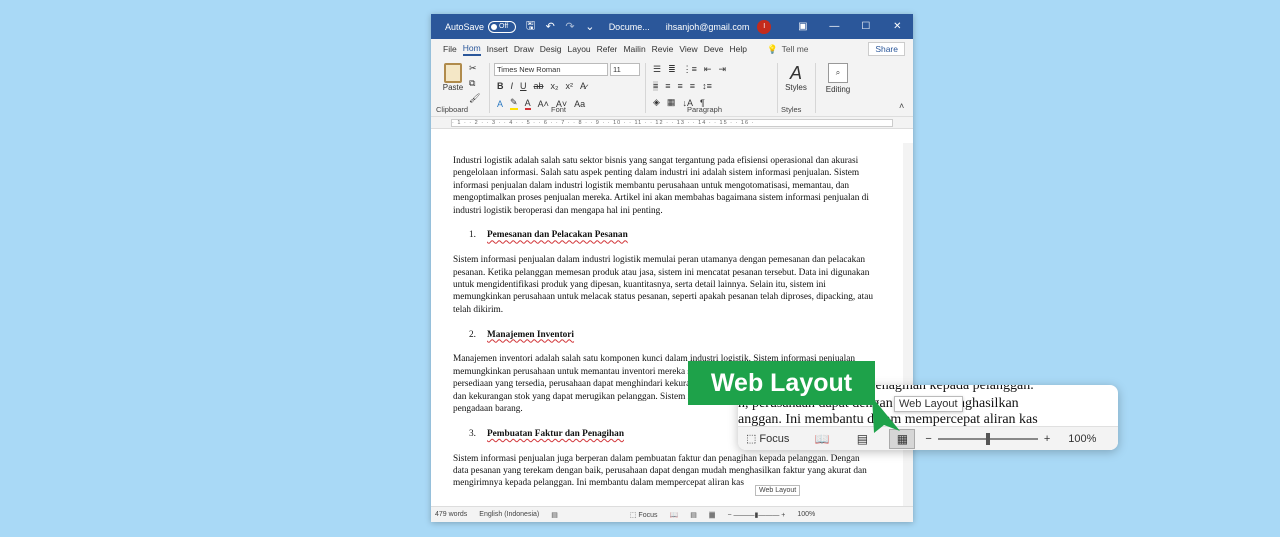 Image resolution: width=1280 pixels, height=537 pixels. I want to click on font-format-row-2: A ✎ A A˄ A˅ Aa, so click(541, 103).